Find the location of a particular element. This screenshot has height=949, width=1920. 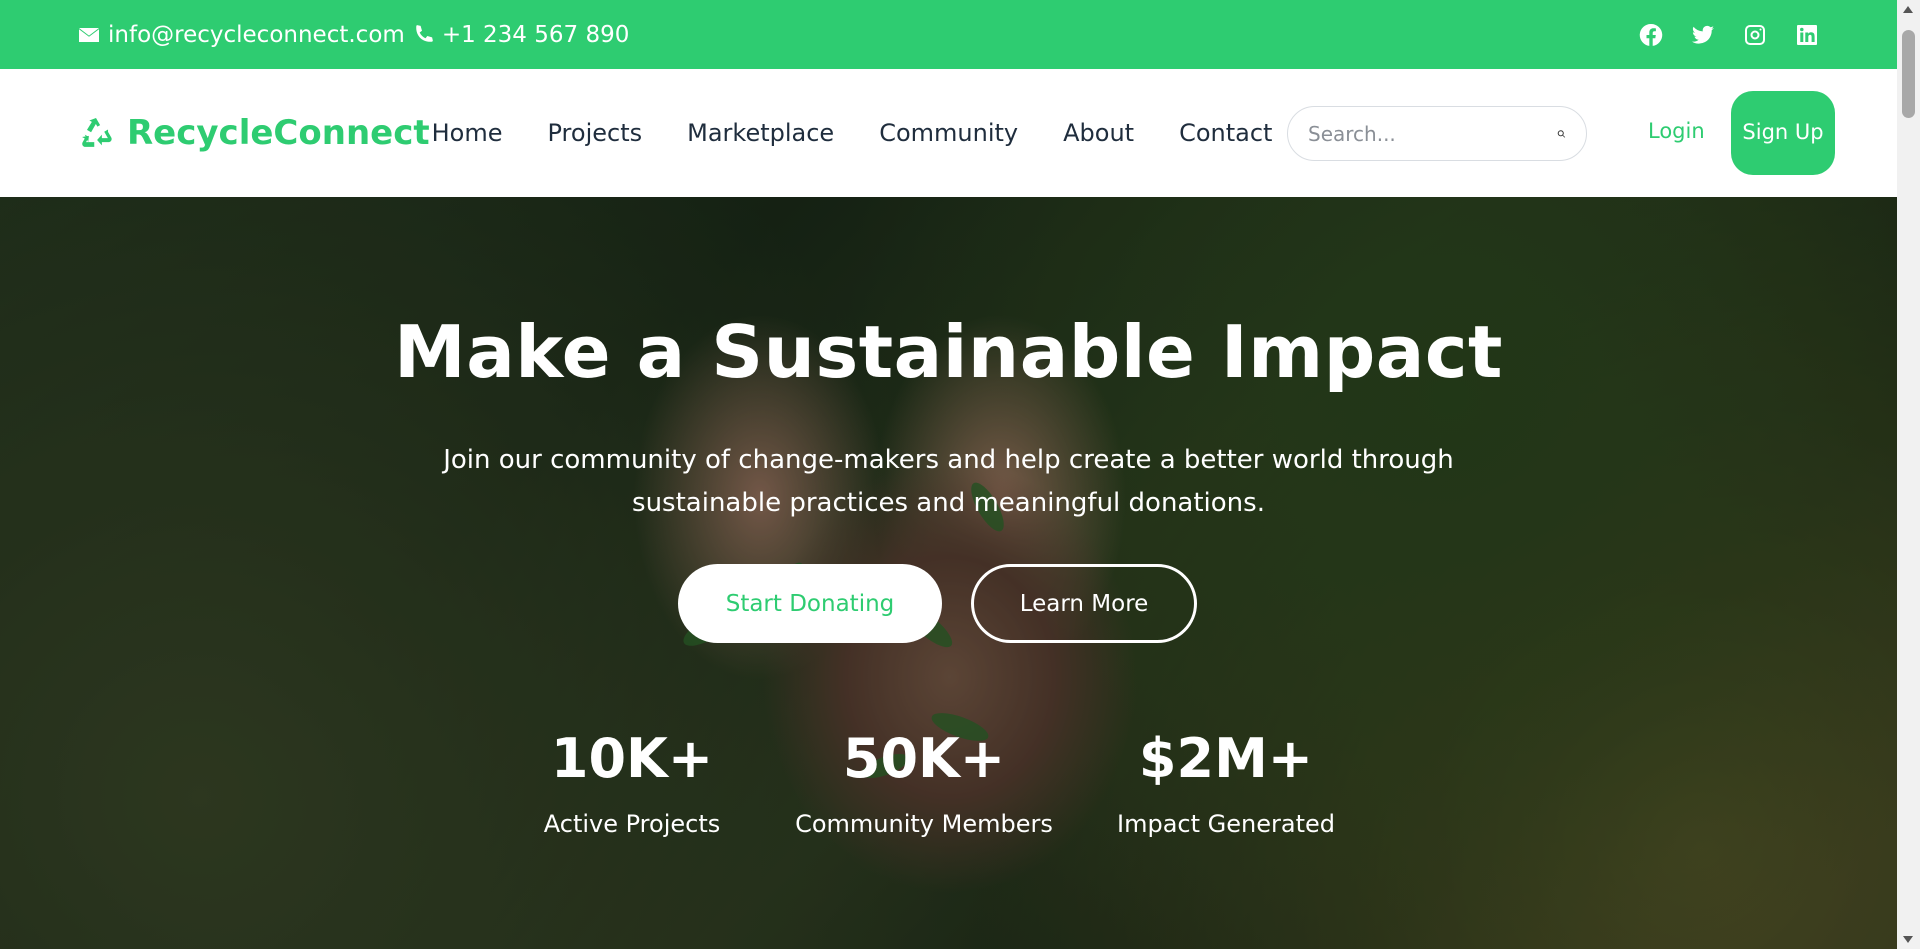

phone-text: +1 234 567 890 is located at coordinates (535, 34).